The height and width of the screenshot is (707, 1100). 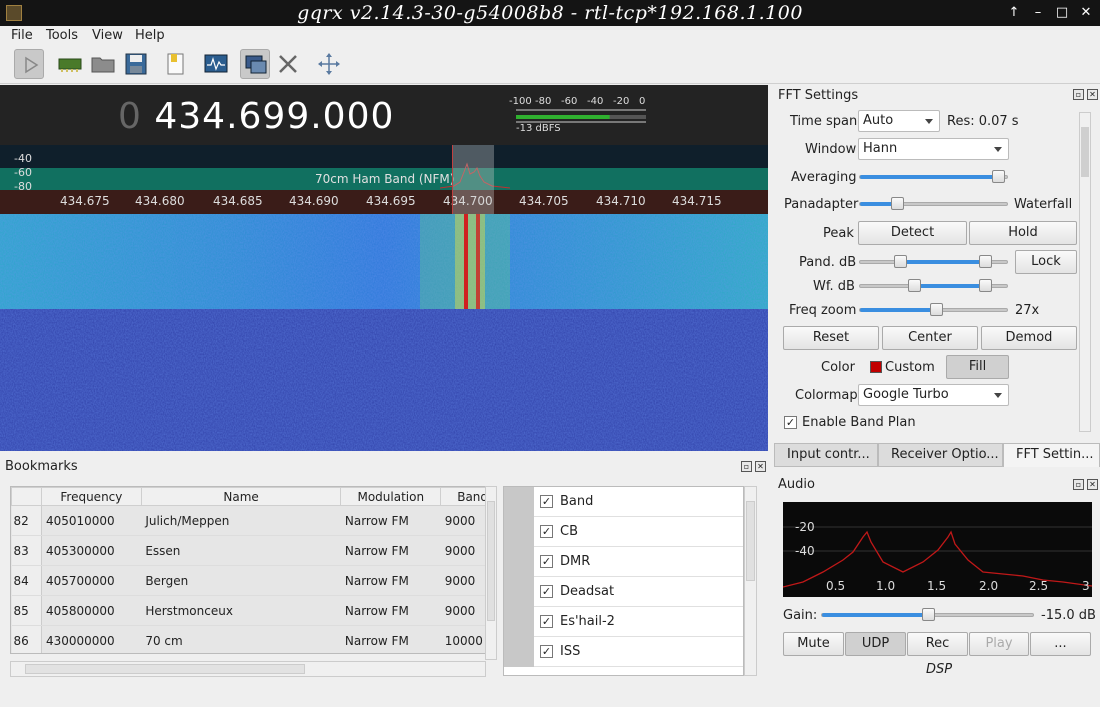 I want to click on list-item: ✓ Band, so click(x=623, y=502).